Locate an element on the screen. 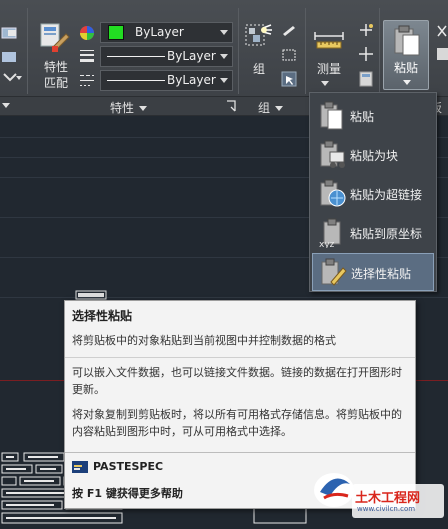 This screenshot has height=529, width=448. paste-menu-item-paste-to-original-coordinates: xyz 粘贴到原坐标 is located at coordinates (373, 233).